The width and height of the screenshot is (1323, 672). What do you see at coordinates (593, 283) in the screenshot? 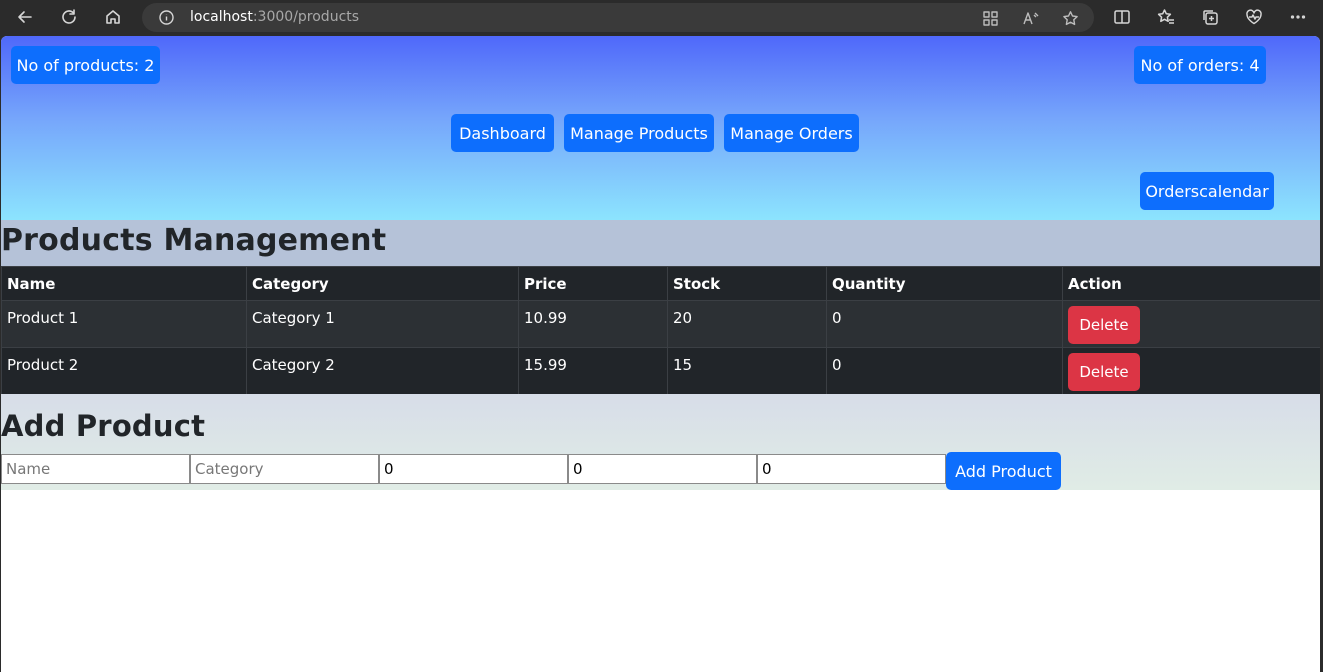
I see `column-header: Price` at bounding box center [593, 283].